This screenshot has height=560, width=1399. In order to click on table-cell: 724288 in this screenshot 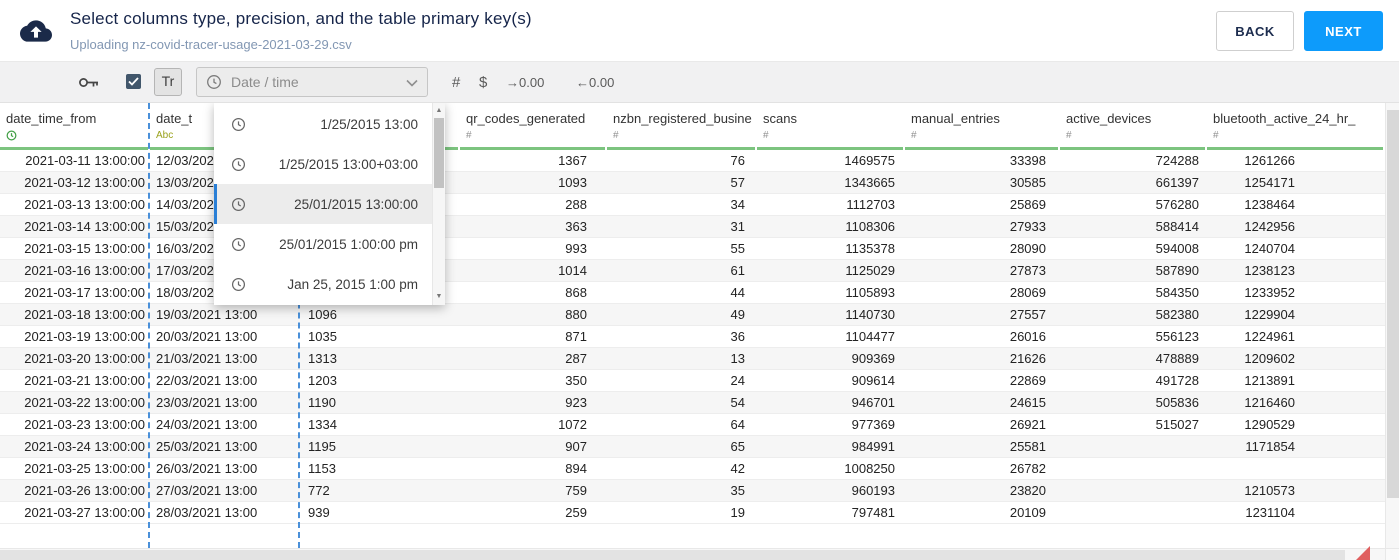, I will do `click(1177, 160)`.